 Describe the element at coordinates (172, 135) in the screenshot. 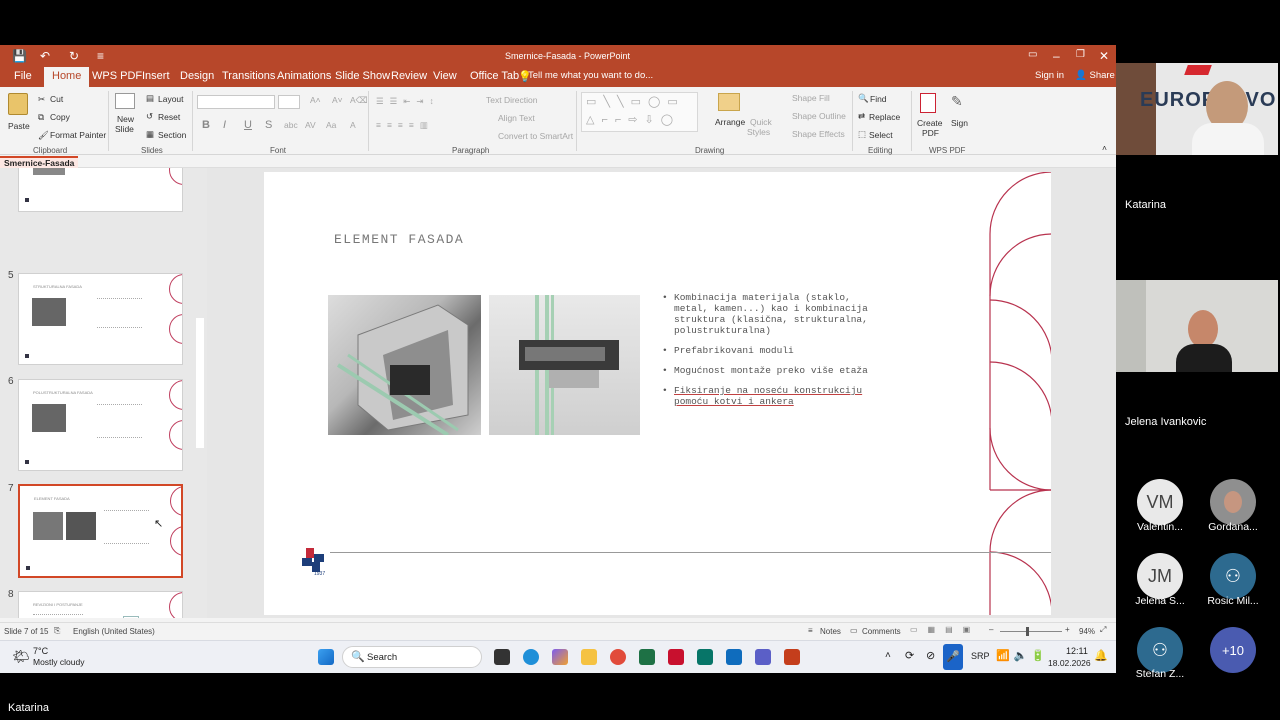

I see `section-button: Section` at that location.